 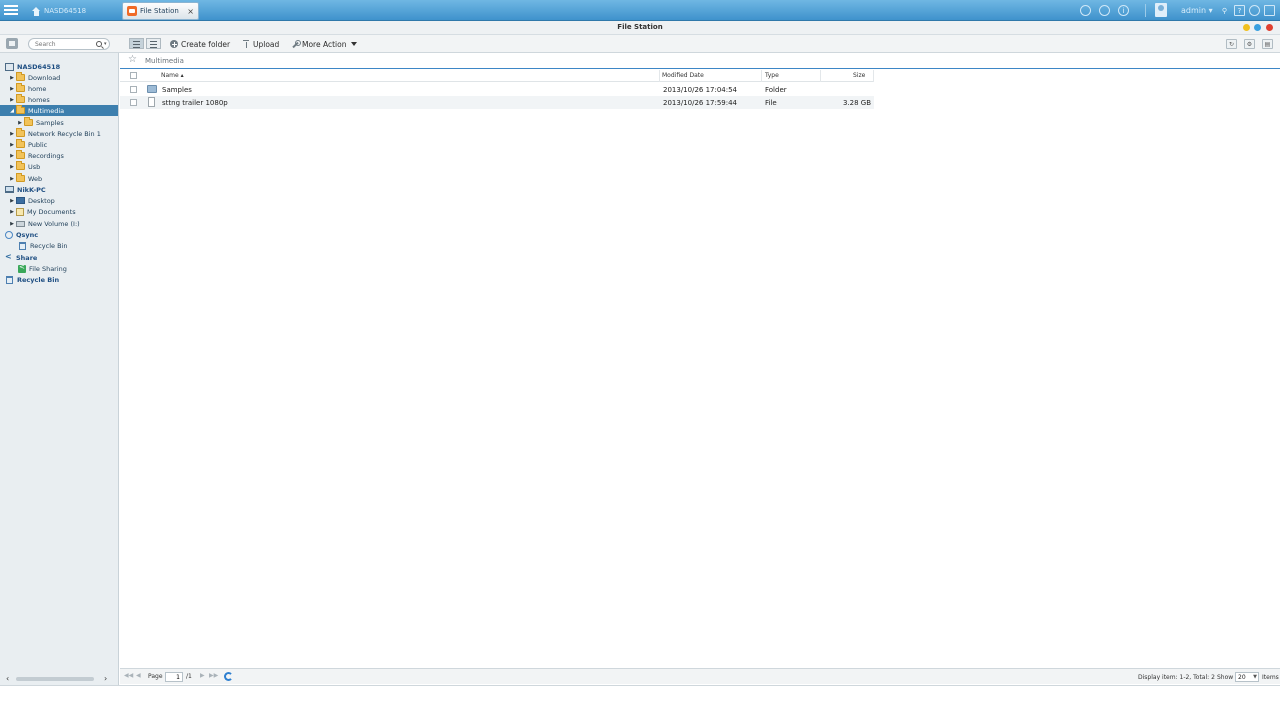 I want to click on close-window-button, so click(x=1269, y=27).